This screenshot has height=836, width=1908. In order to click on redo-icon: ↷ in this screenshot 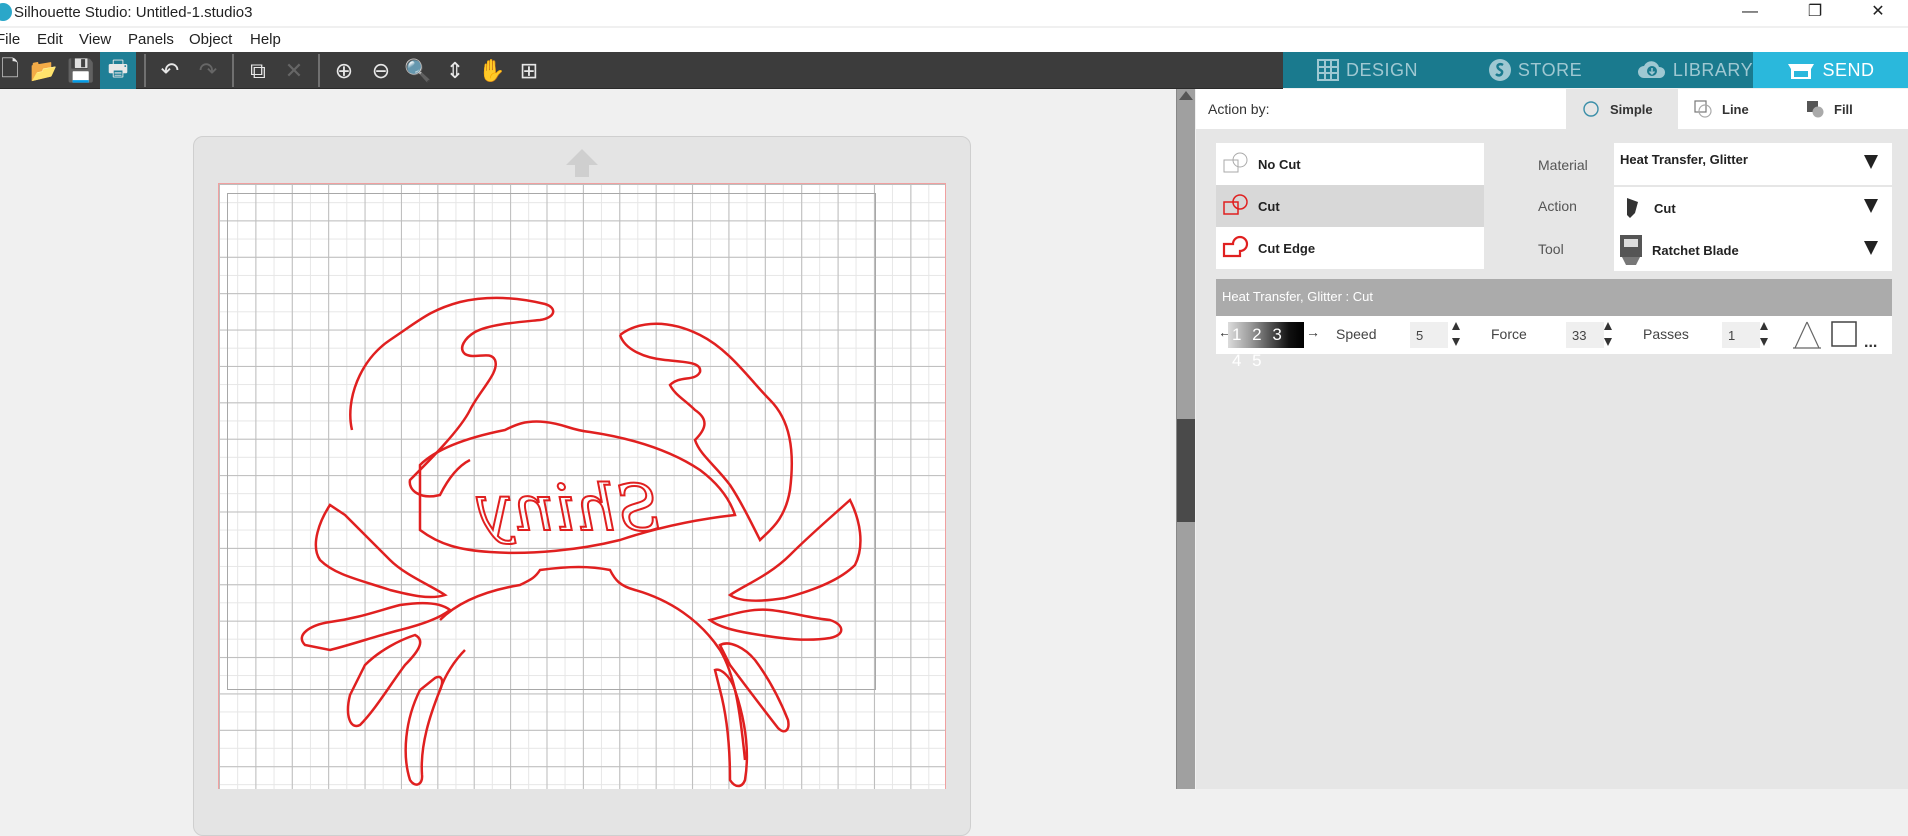, I will do `click(208, 70)`.